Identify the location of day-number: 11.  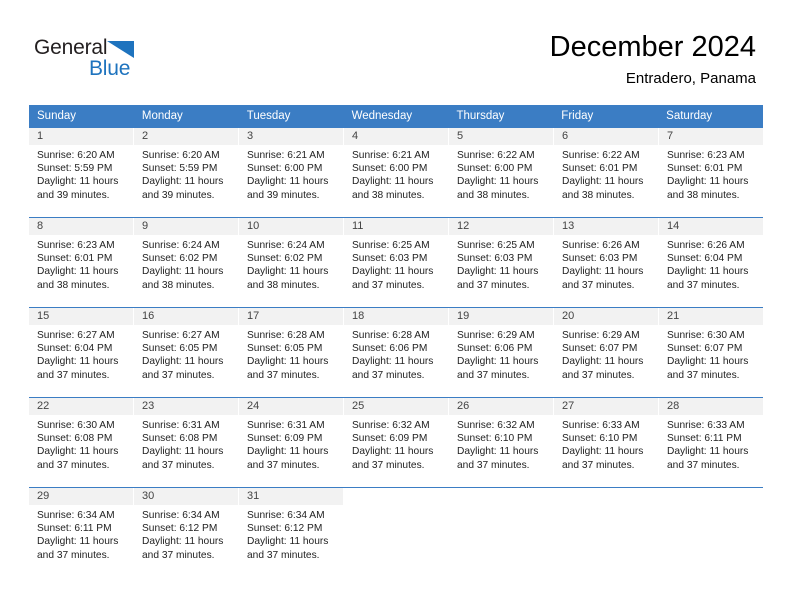
(396, 226).